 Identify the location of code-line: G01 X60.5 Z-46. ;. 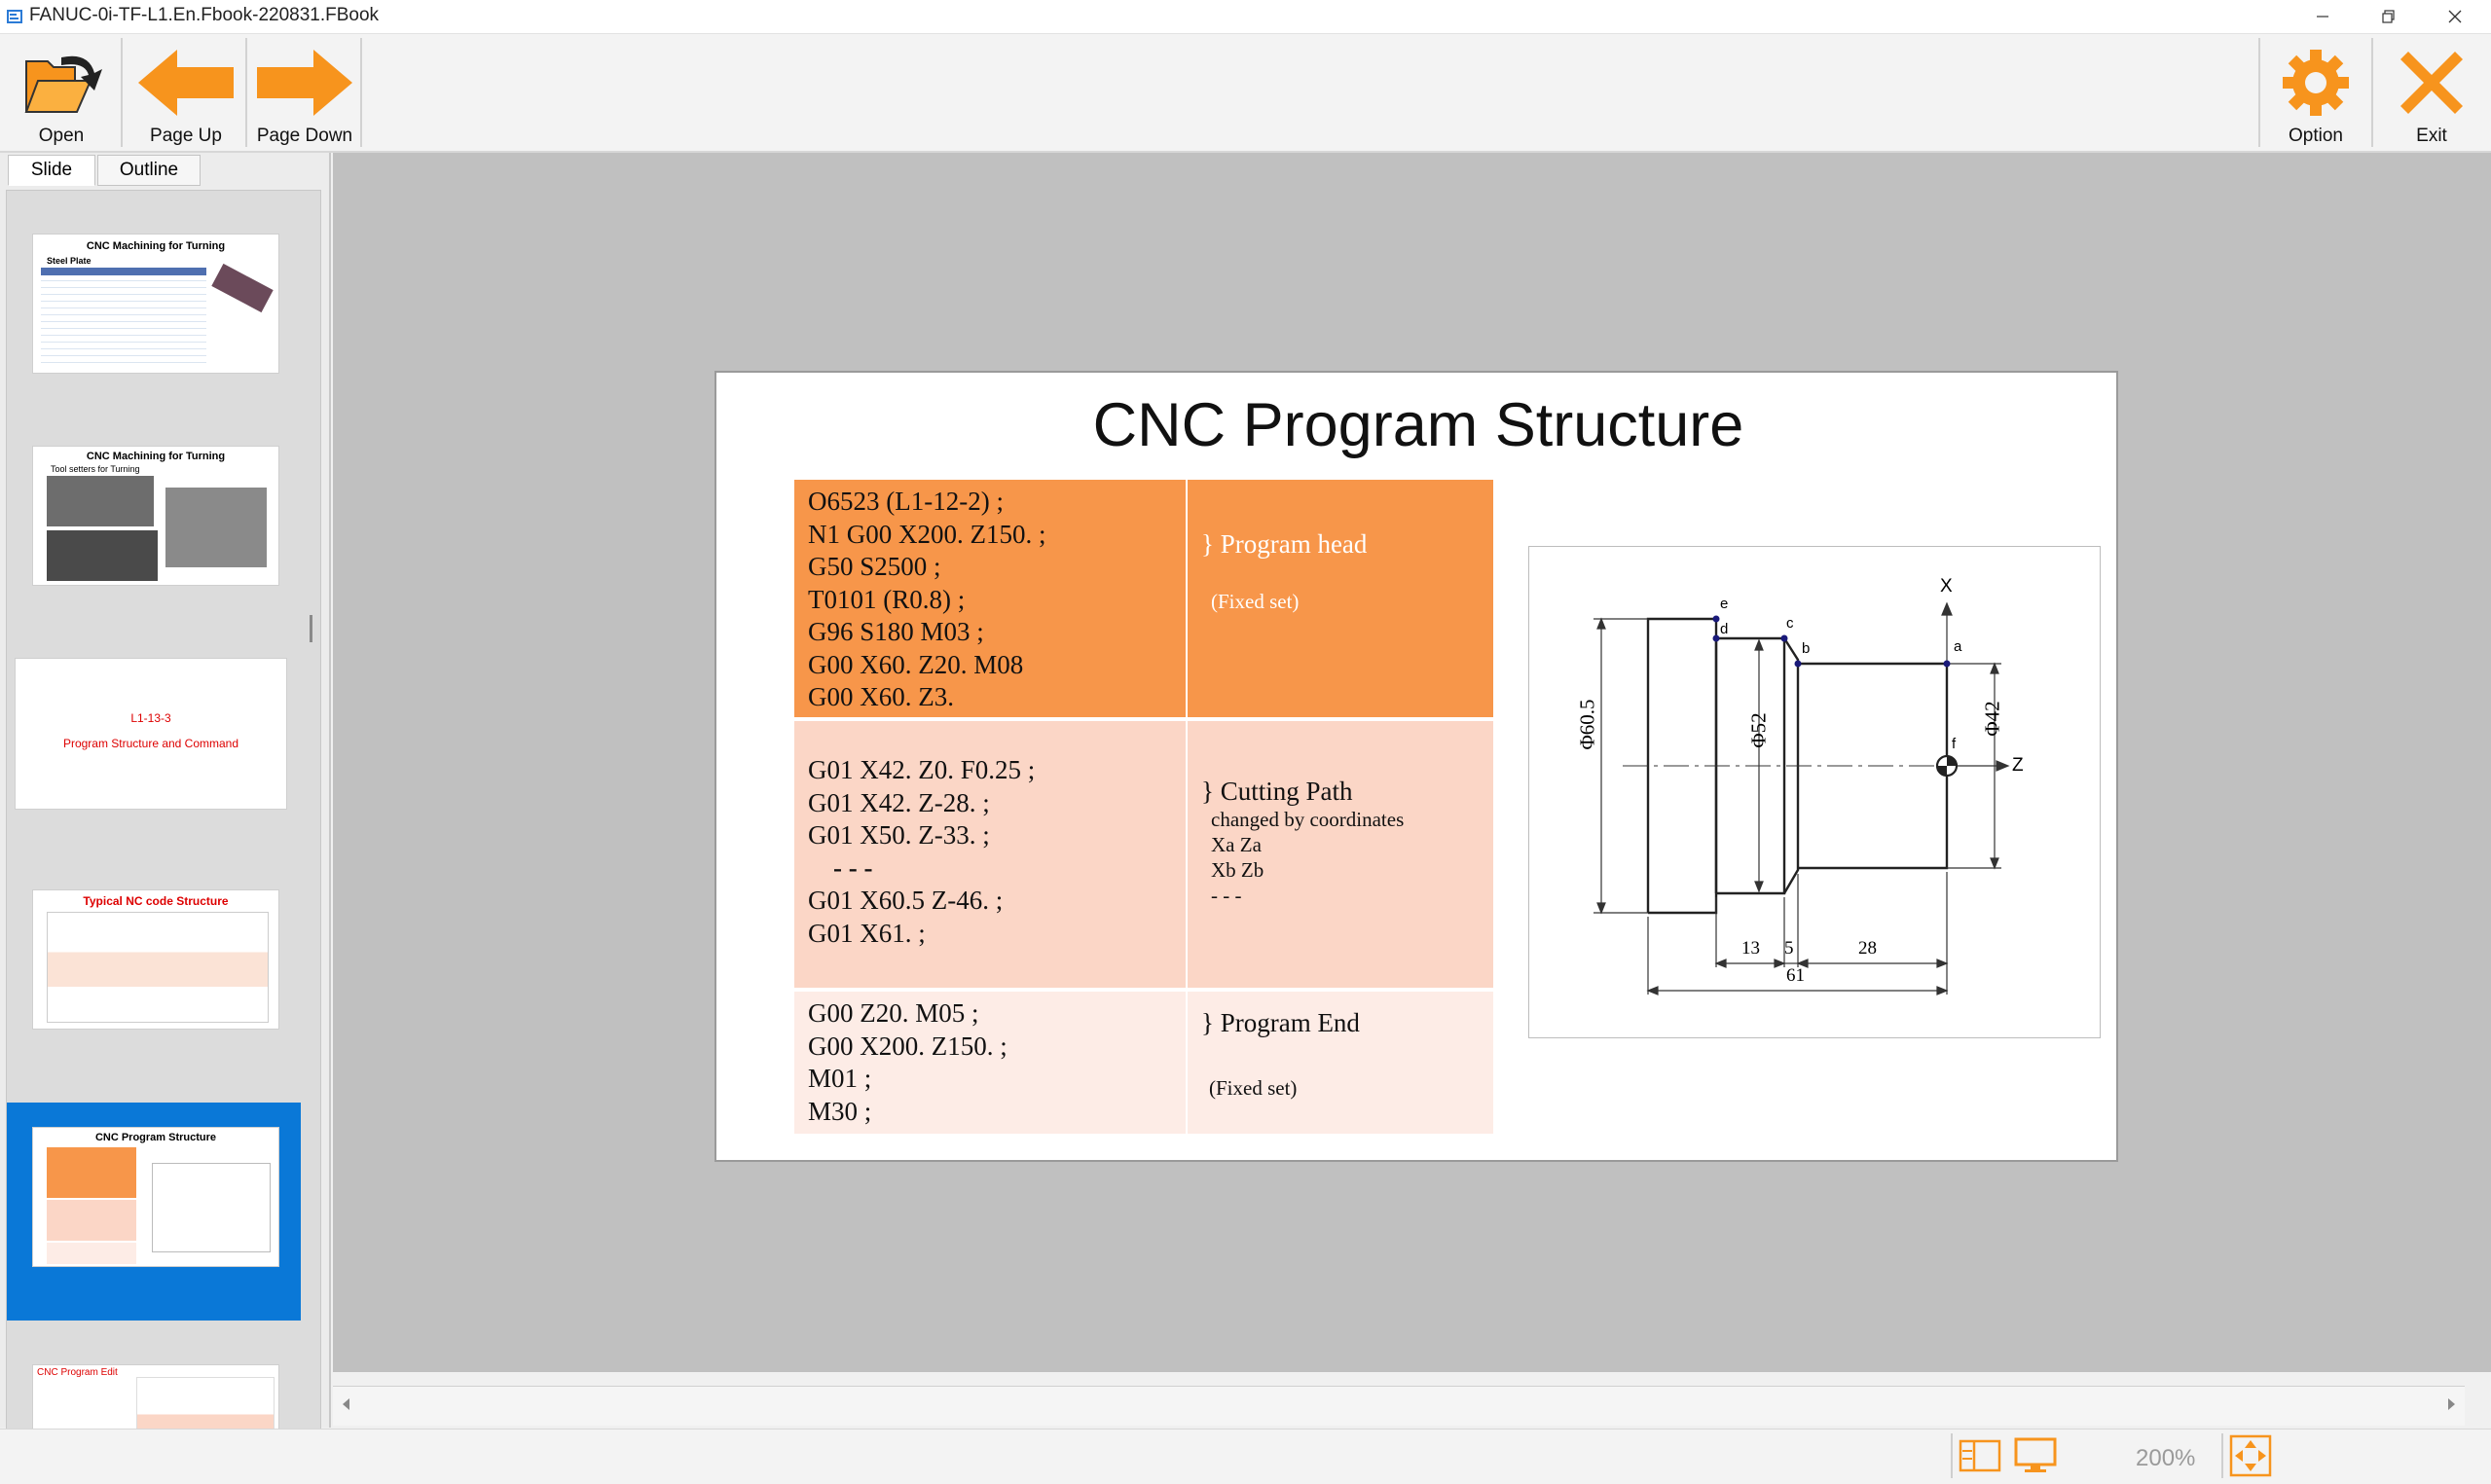
(906, 901).